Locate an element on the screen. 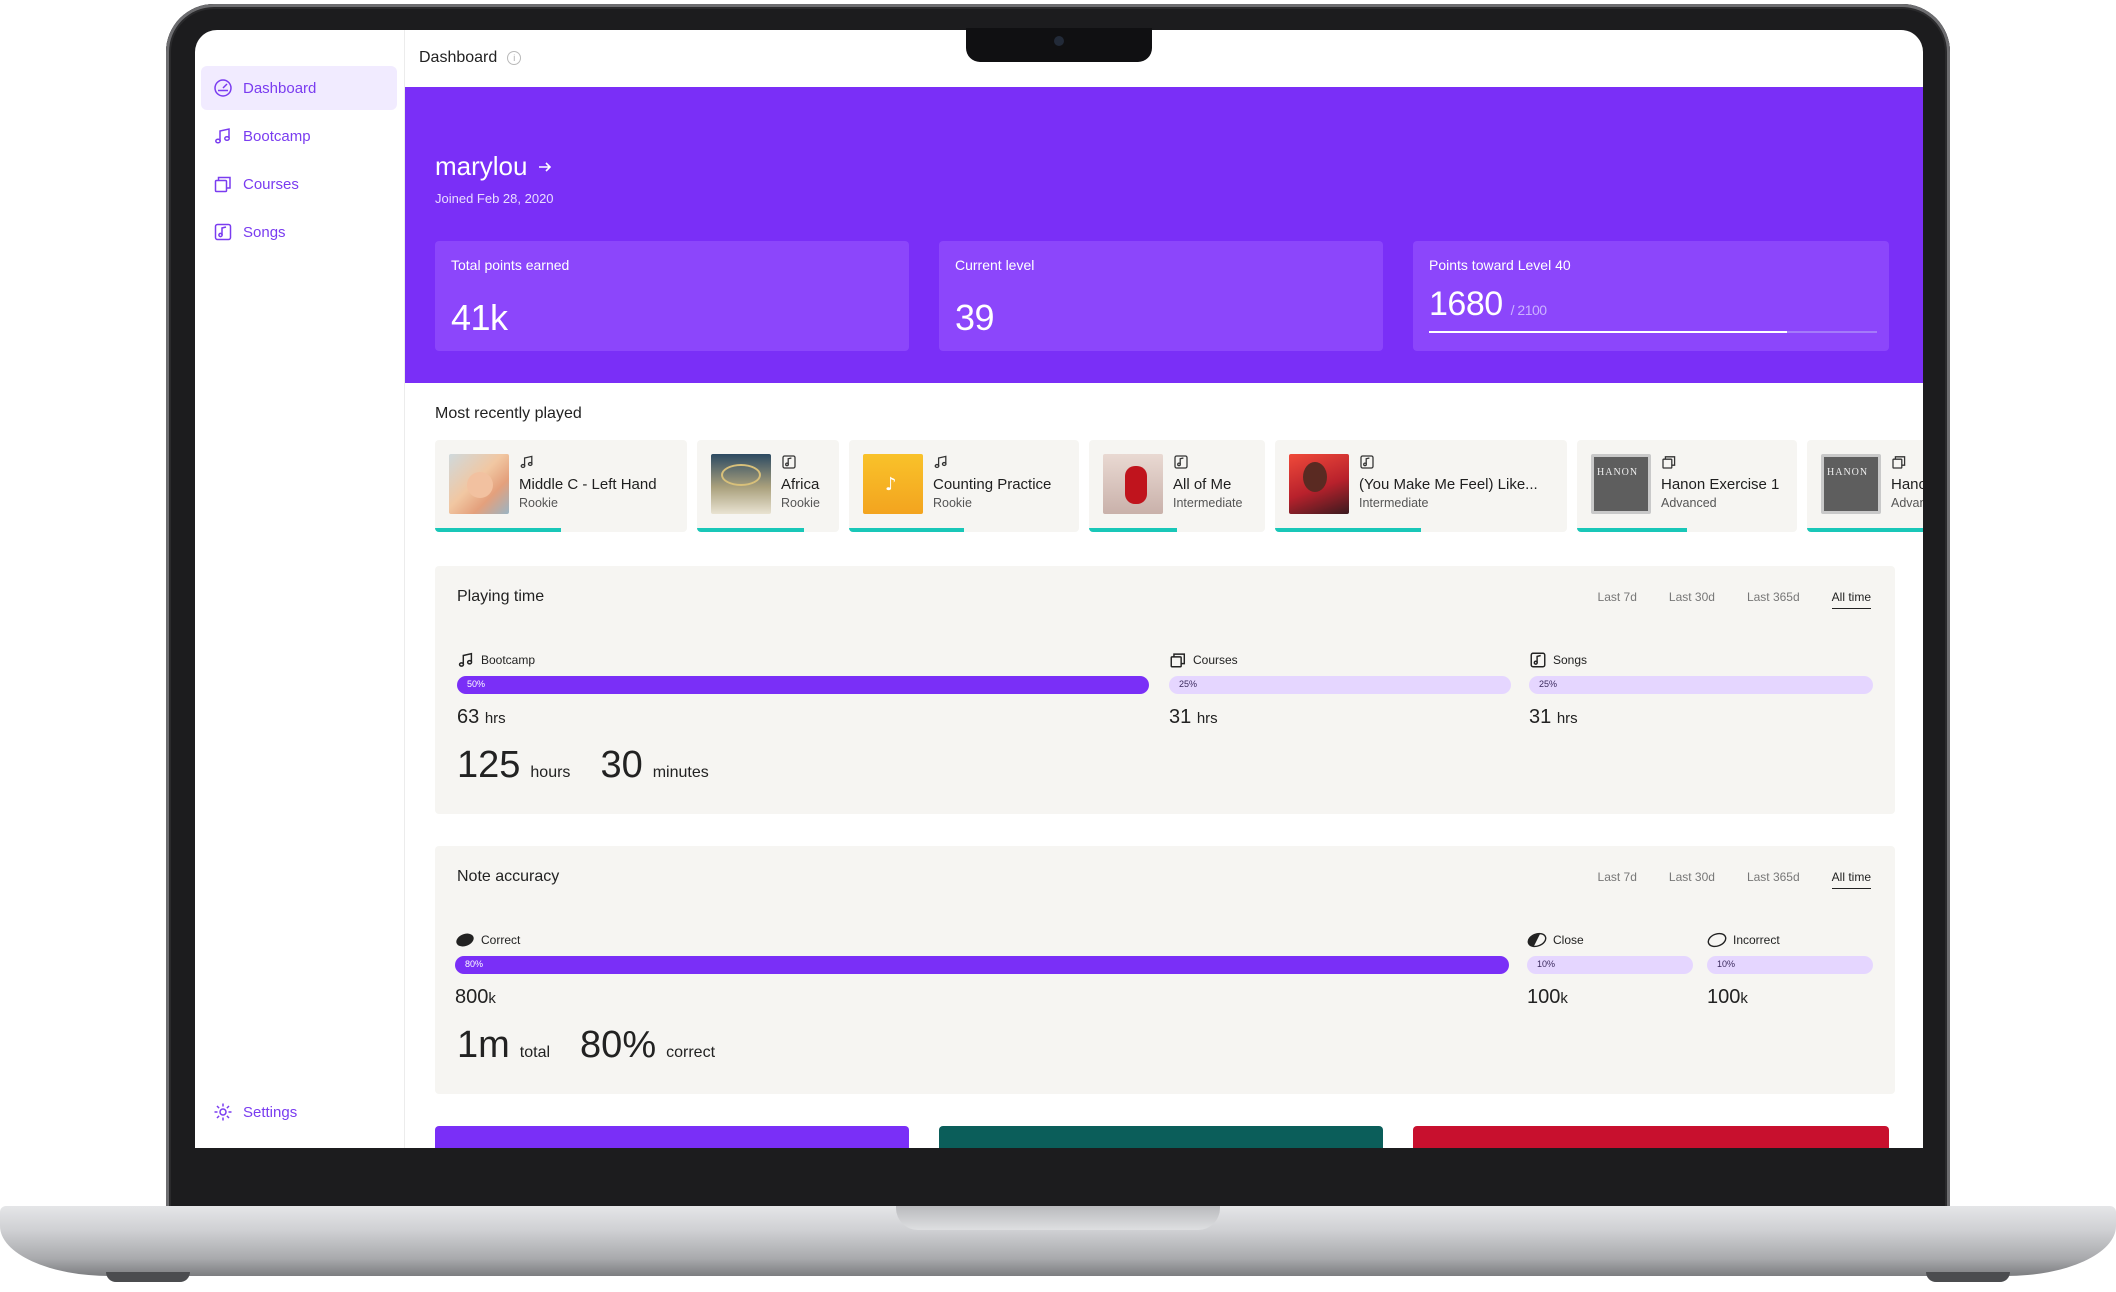 The image size is (2116, 1292). recent-item-progress is located at coordinates (1133, 530).